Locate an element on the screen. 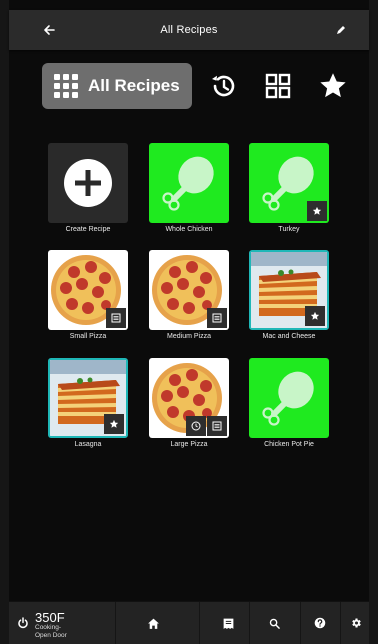 The height and width of the screenshot is (644, 378). plus-icon is located at coordinates (88, 183).